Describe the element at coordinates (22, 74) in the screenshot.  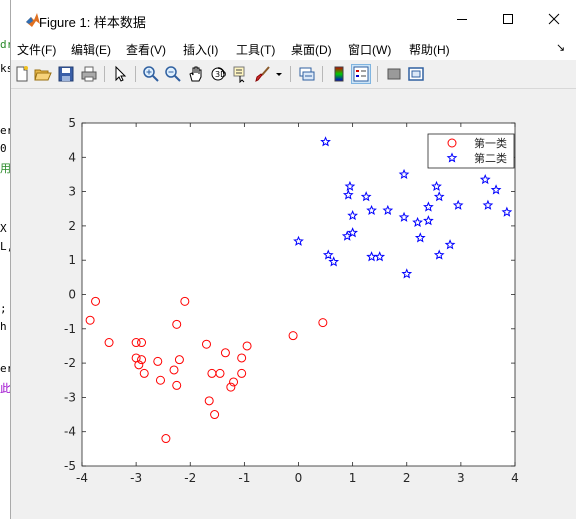
I see `new-figure-icon` at that location.